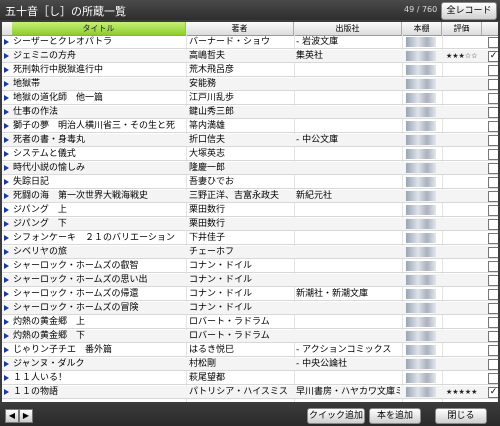  Describe the element at coordinates (250, 154) in the screenshot. I see `table-row: システムと儀式 大塚英志` at that location.